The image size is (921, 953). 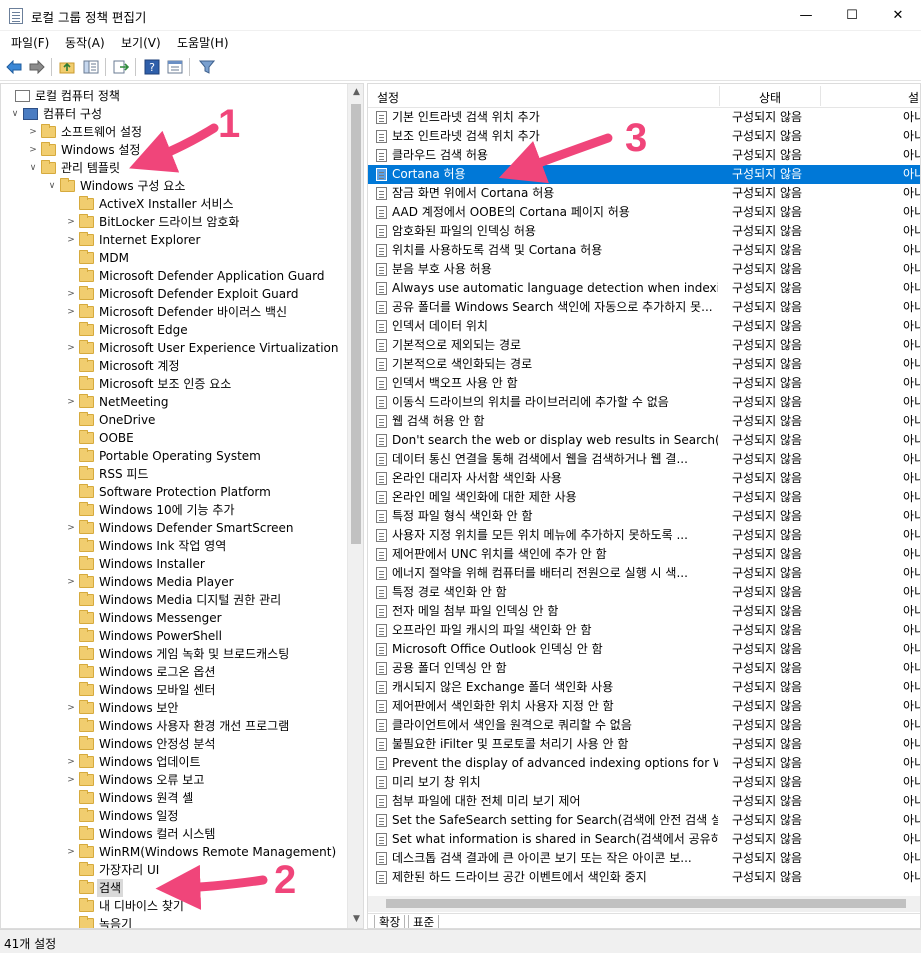 I want to click on tree-item: OOBE, so click(x=174, y=438).